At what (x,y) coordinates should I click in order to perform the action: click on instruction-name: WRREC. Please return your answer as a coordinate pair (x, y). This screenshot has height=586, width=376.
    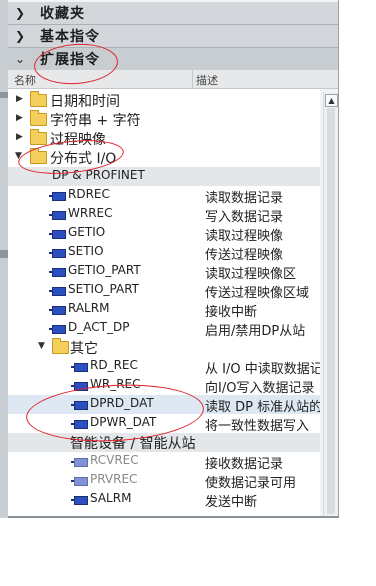
    Looking at the image, I should click on (90, 213).